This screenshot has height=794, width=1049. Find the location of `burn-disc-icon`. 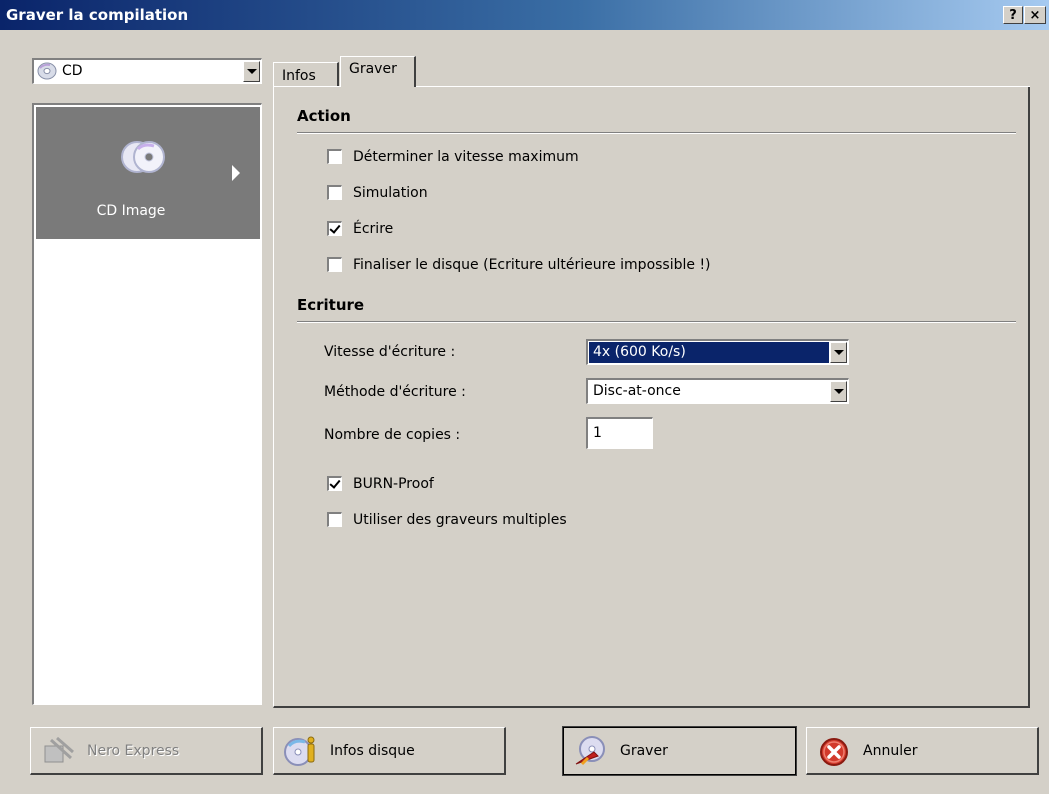

burn-disc-icon is located at coordinates (591, 751).